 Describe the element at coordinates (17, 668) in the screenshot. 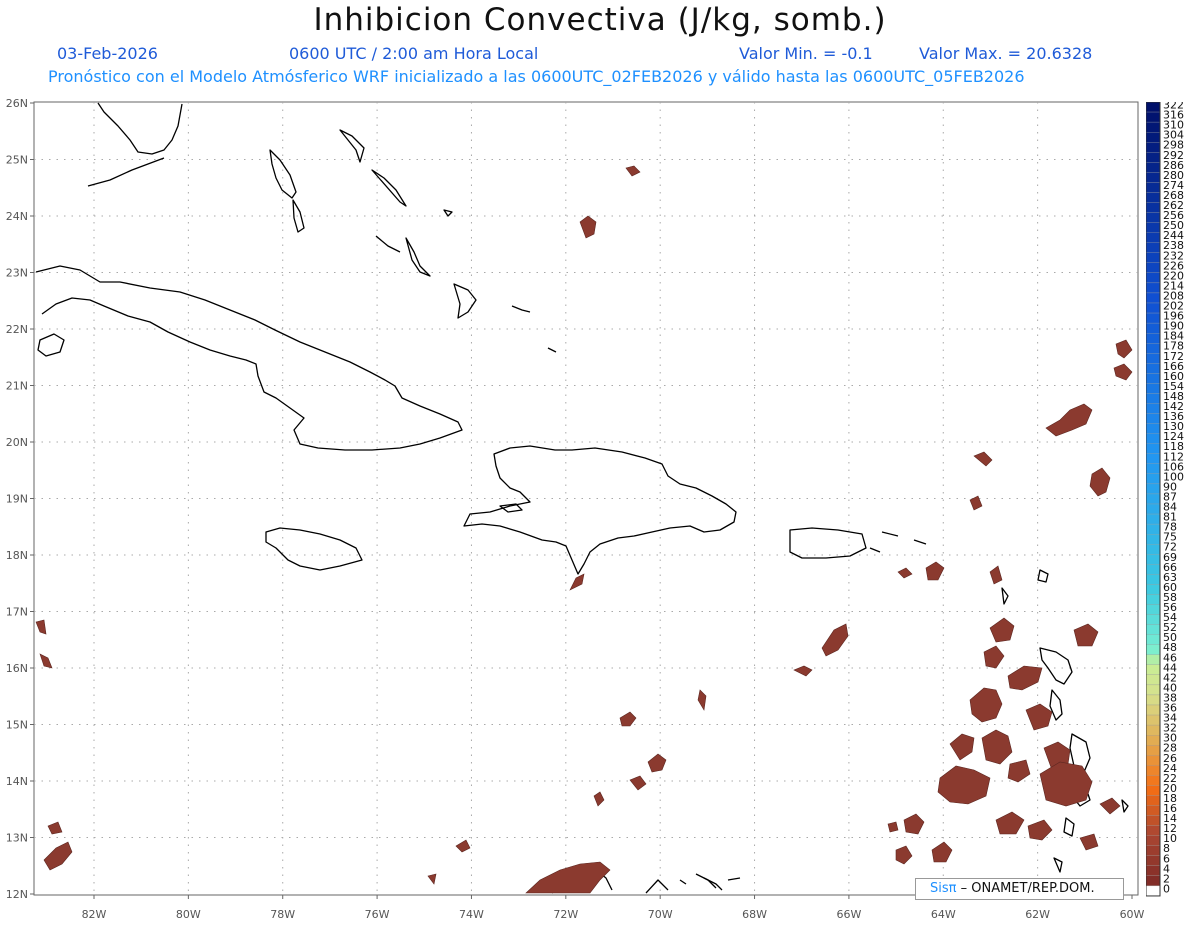

I see `lat-label: 16N` at that location.